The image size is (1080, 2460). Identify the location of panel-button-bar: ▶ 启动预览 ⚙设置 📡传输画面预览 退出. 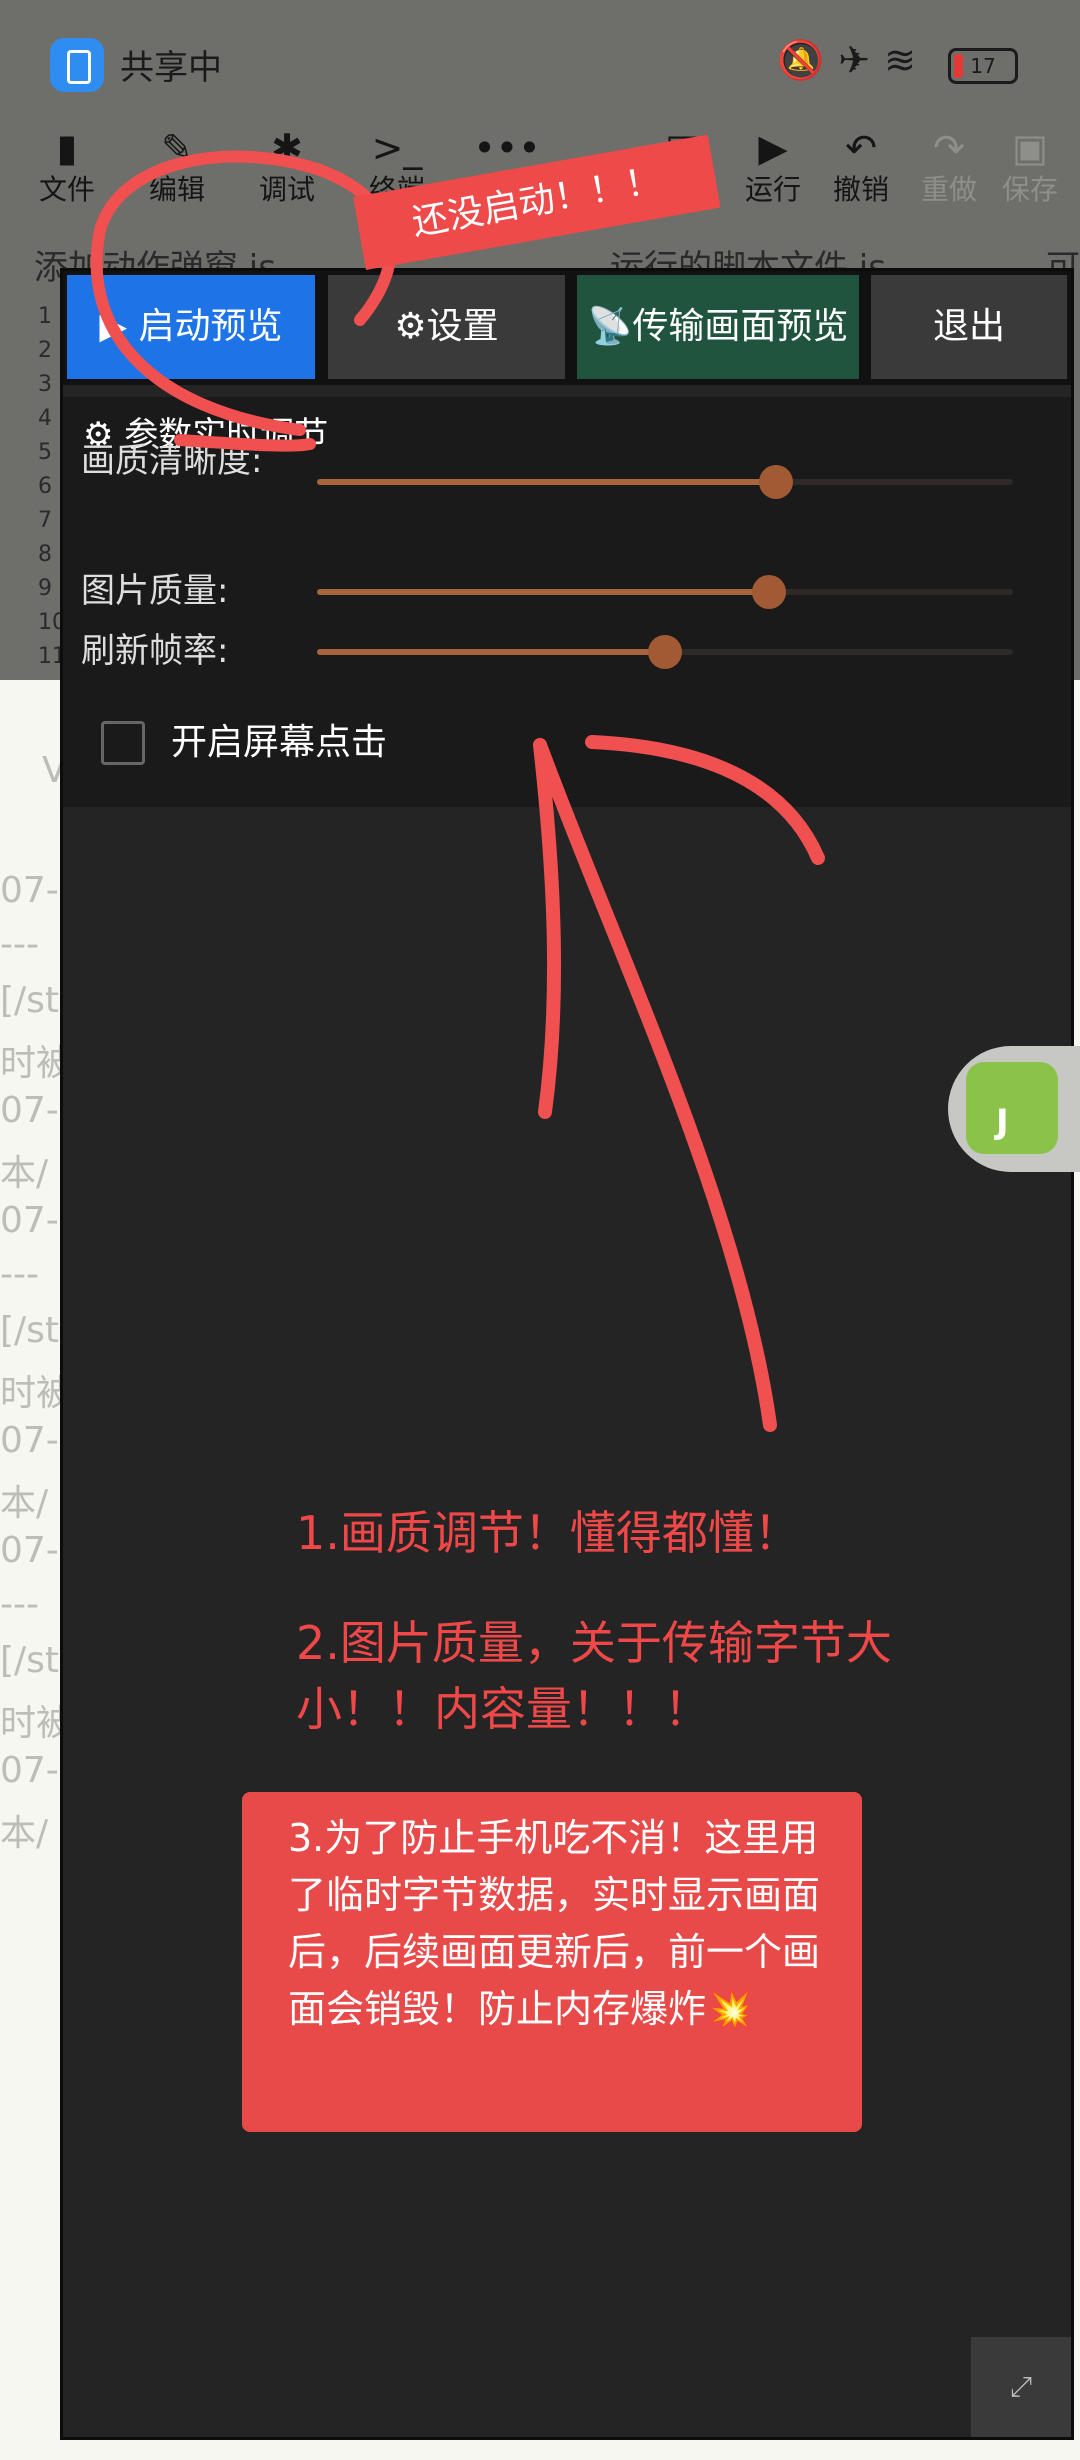
(567, 328).